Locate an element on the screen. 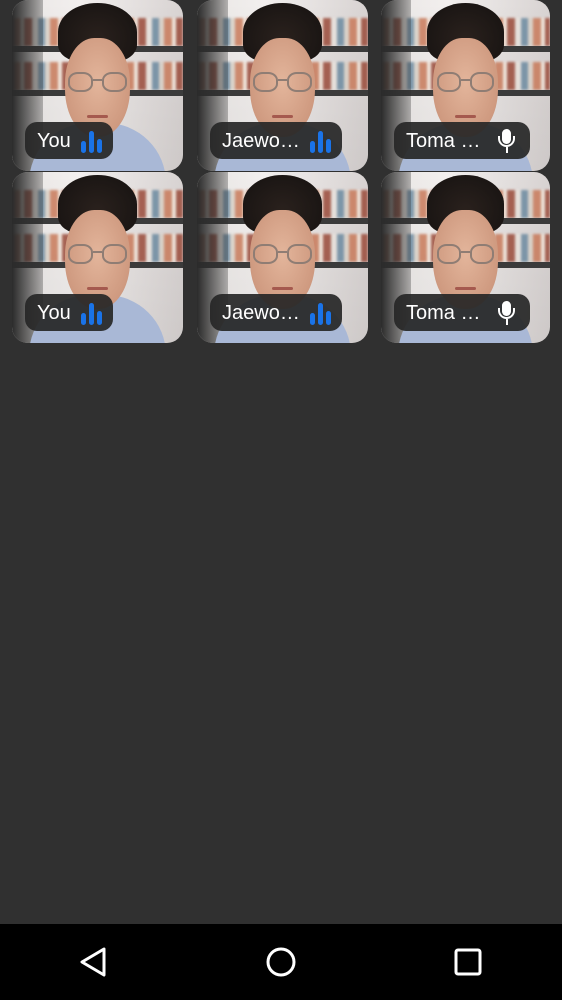 The image size is (562, 1000). recents-square-icon is located at coordinates (468, 962).